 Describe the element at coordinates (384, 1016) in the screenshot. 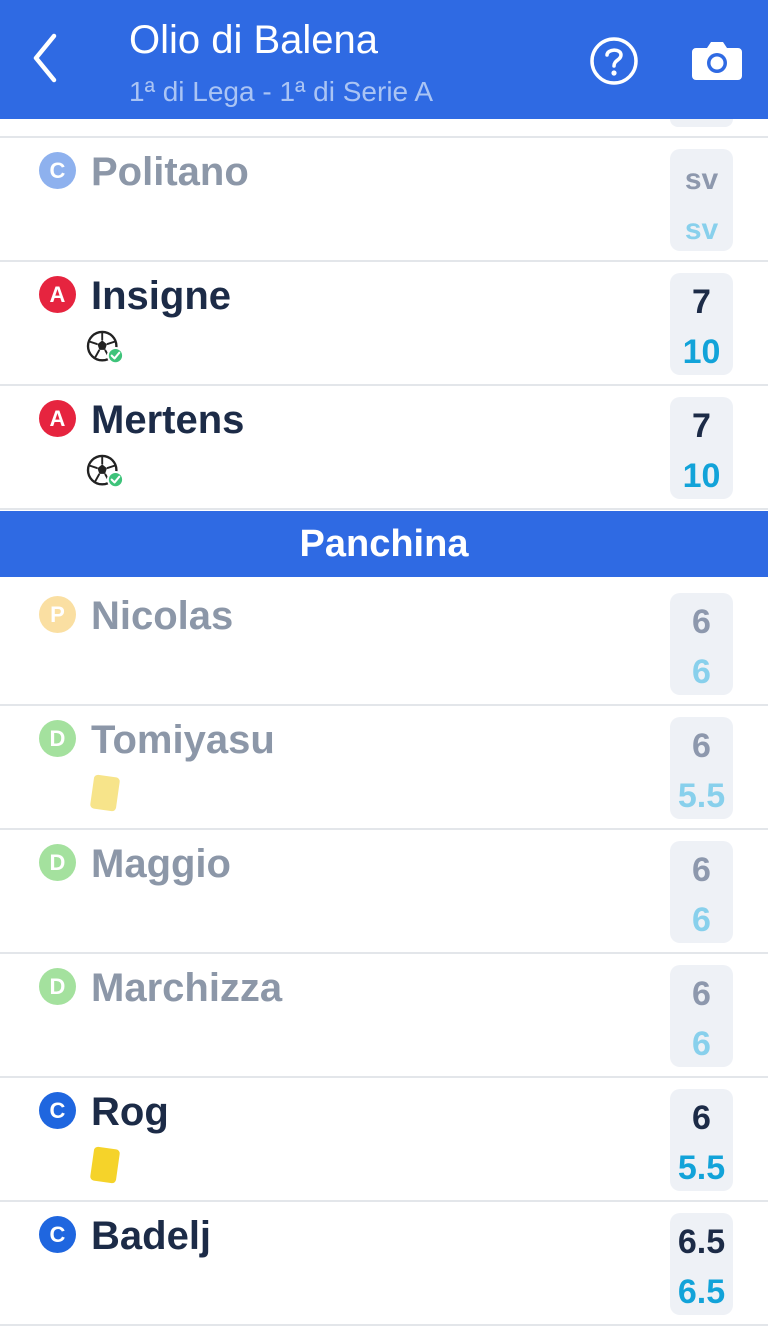

I see `player-row: D Marchizza 6 6` at that location.